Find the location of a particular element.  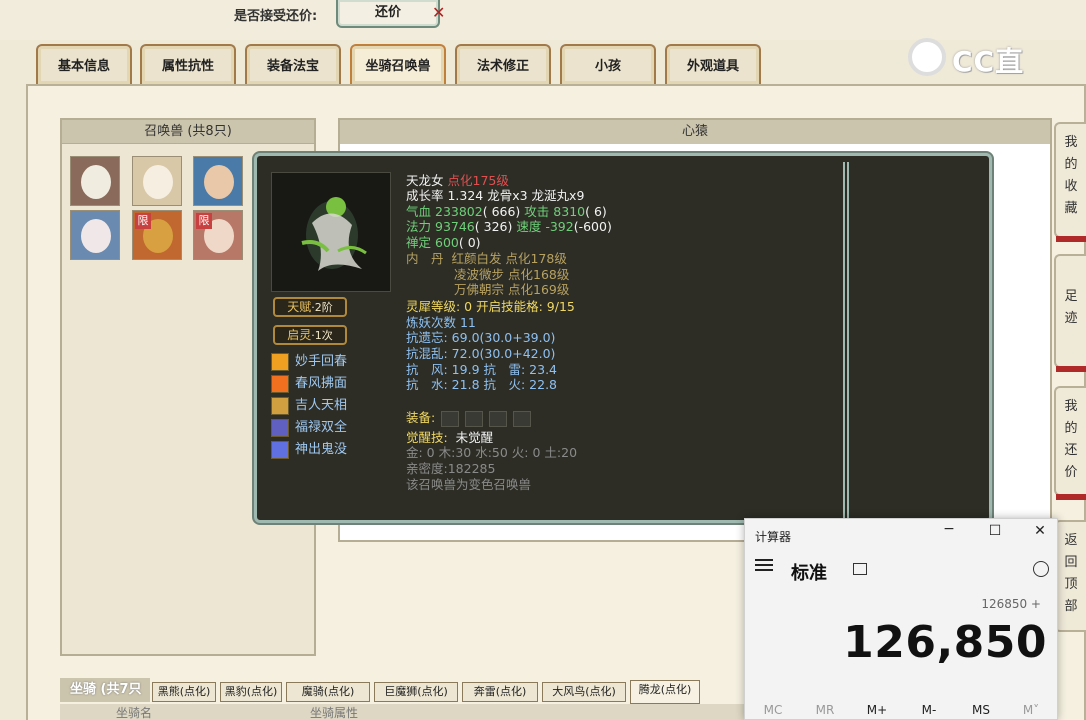

resist-water-fire-line: 抗 水: 21.8 抗 火: 22.8 is located at coordinates (482, 384).